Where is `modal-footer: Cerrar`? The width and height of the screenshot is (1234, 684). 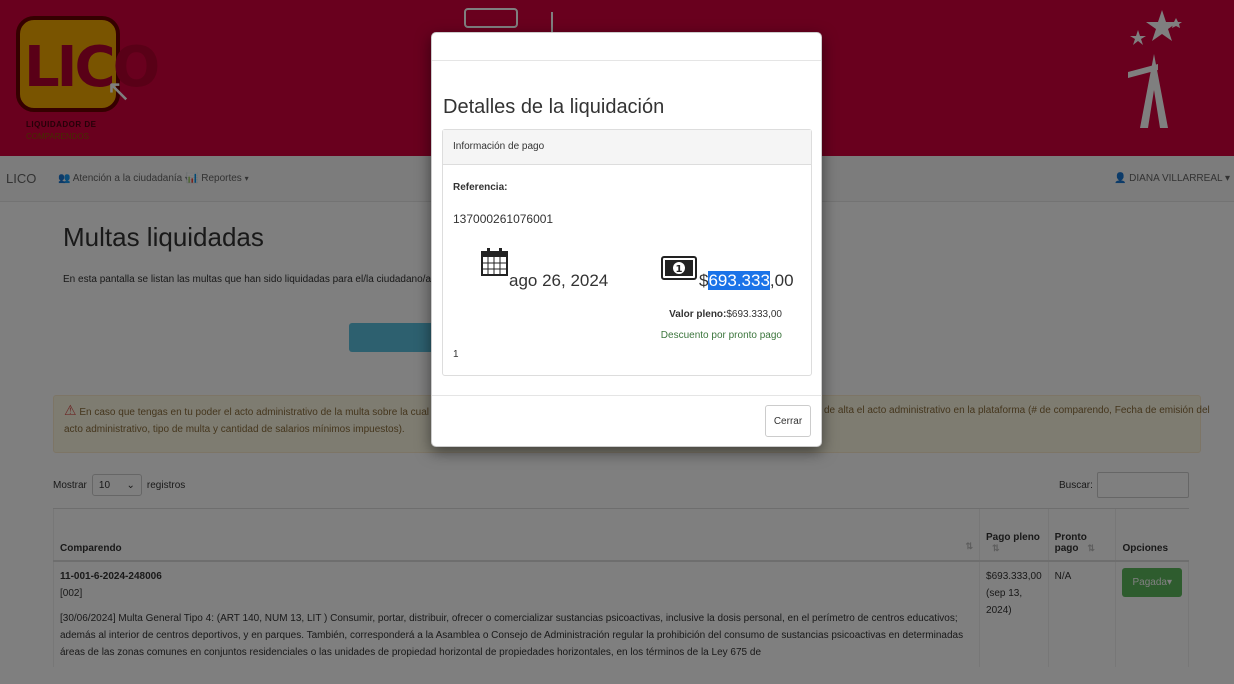
modal-footer: Cerrar is located at coordinates (626, 421).